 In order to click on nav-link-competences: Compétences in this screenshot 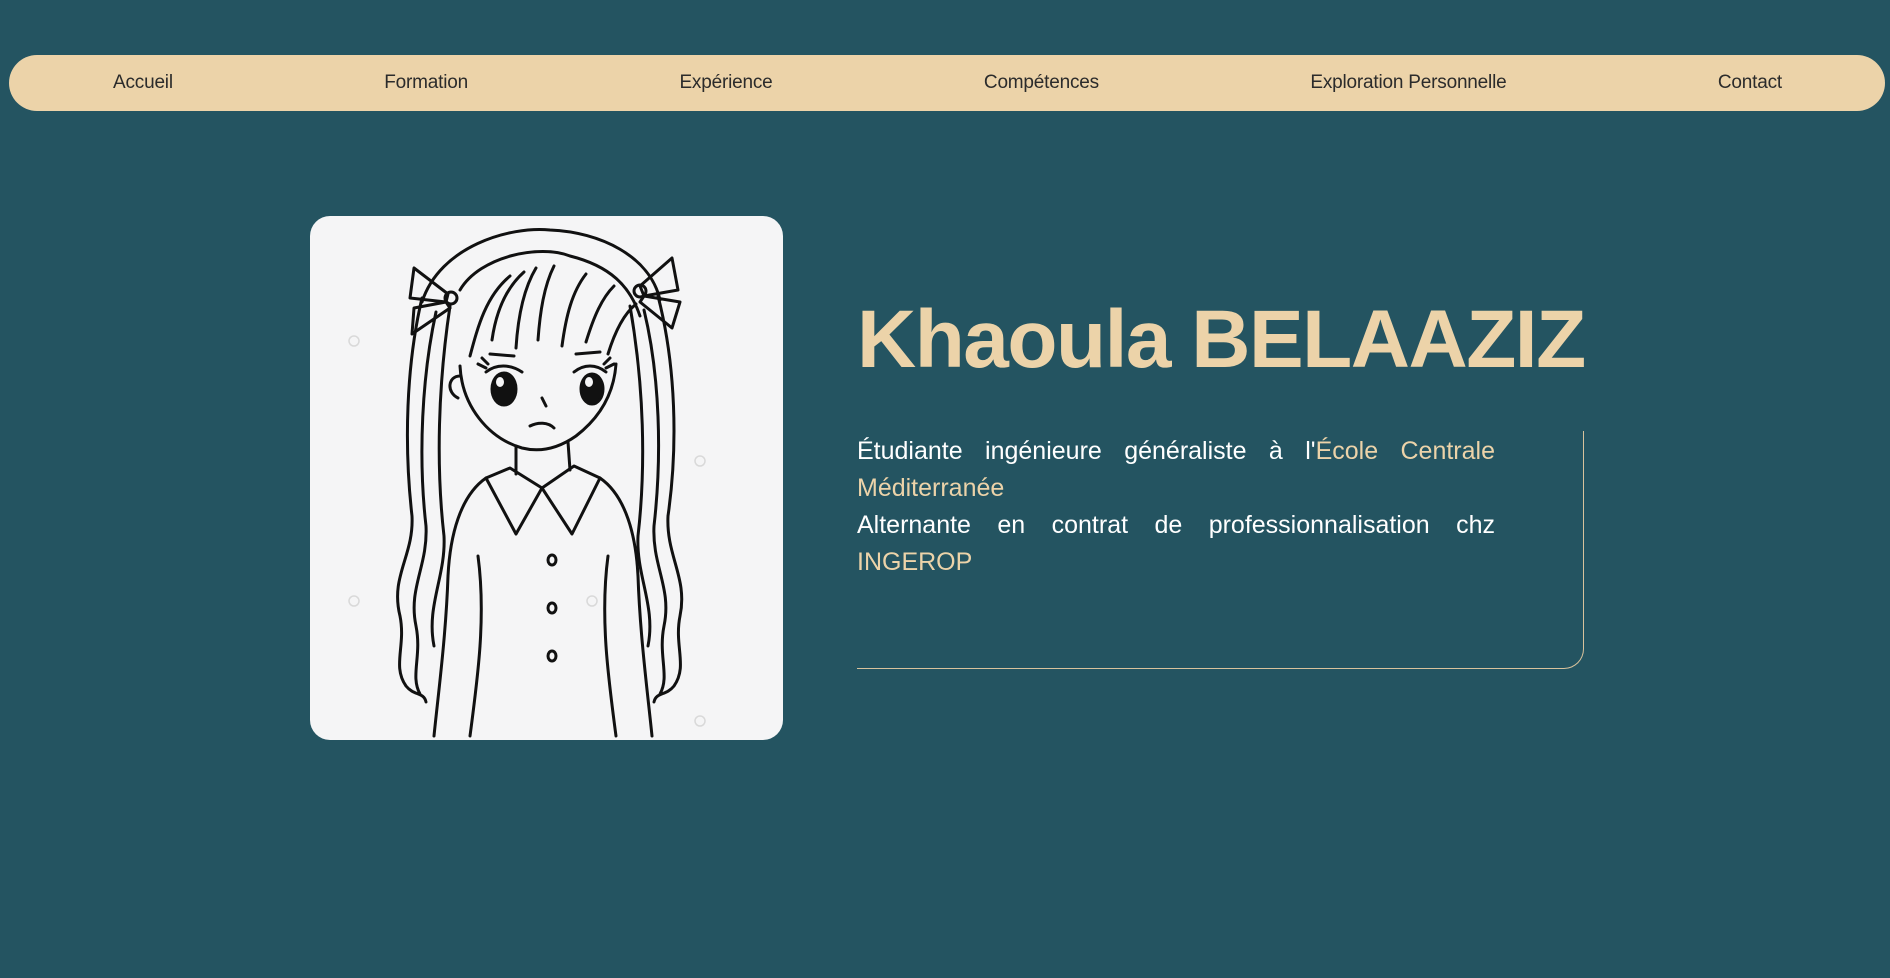, I will do `click(1041, 83)`.